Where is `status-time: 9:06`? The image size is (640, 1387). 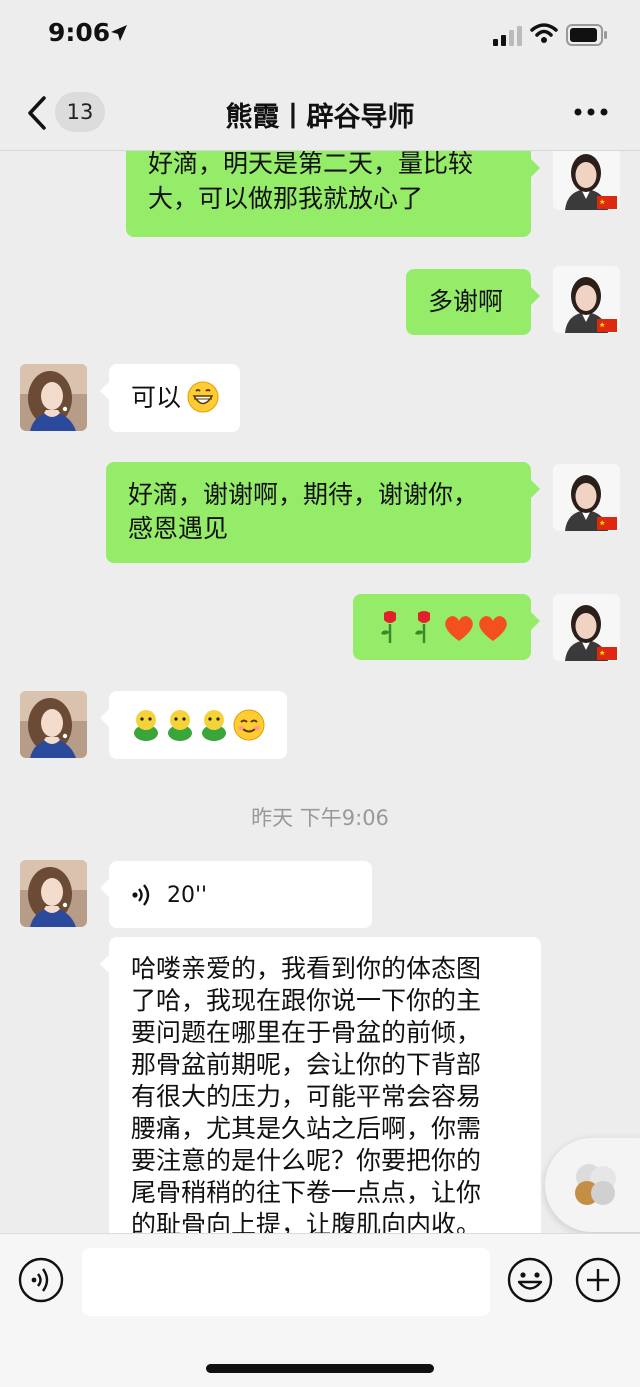 status-time: 9:06 is located at coordinates (79, 32).